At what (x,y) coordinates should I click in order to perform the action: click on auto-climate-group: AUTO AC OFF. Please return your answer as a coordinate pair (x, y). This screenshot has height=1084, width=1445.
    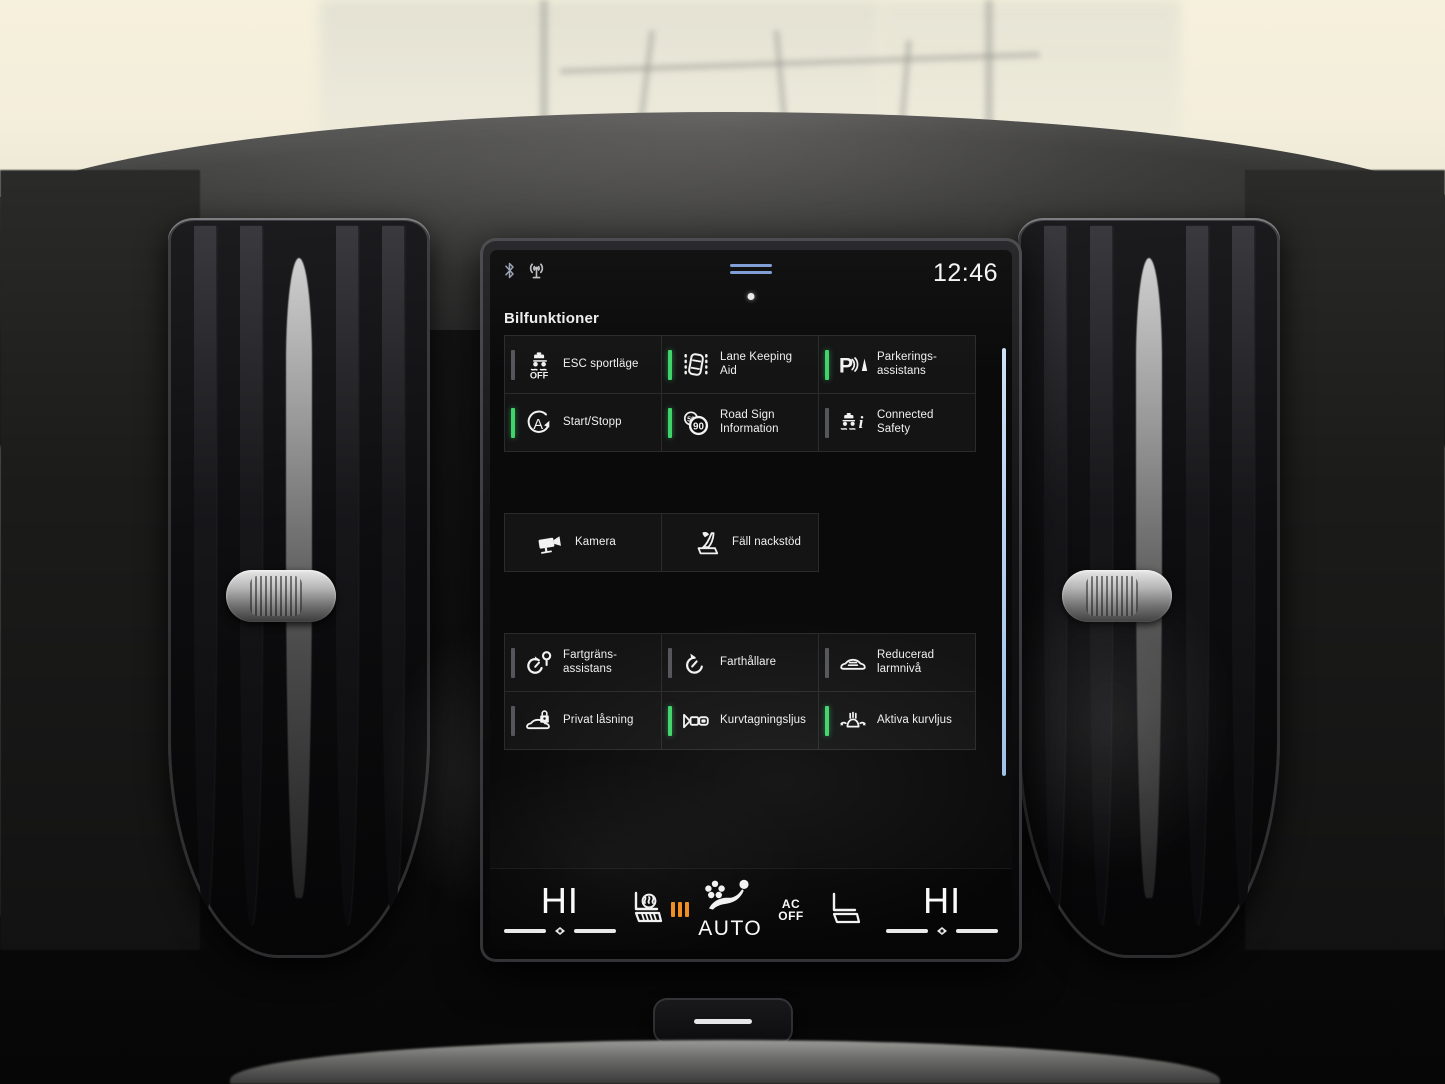
    Looking at the image, I should click on (750, 909).